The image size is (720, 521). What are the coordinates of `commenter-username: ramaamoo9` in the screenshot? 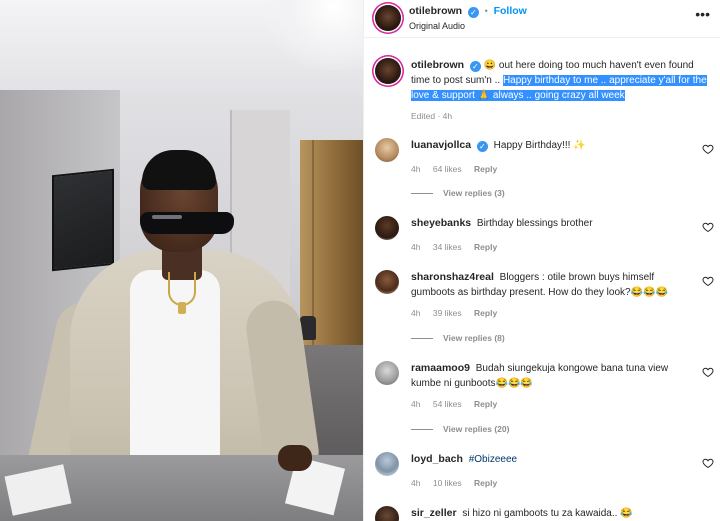 It's located at (440, 368).